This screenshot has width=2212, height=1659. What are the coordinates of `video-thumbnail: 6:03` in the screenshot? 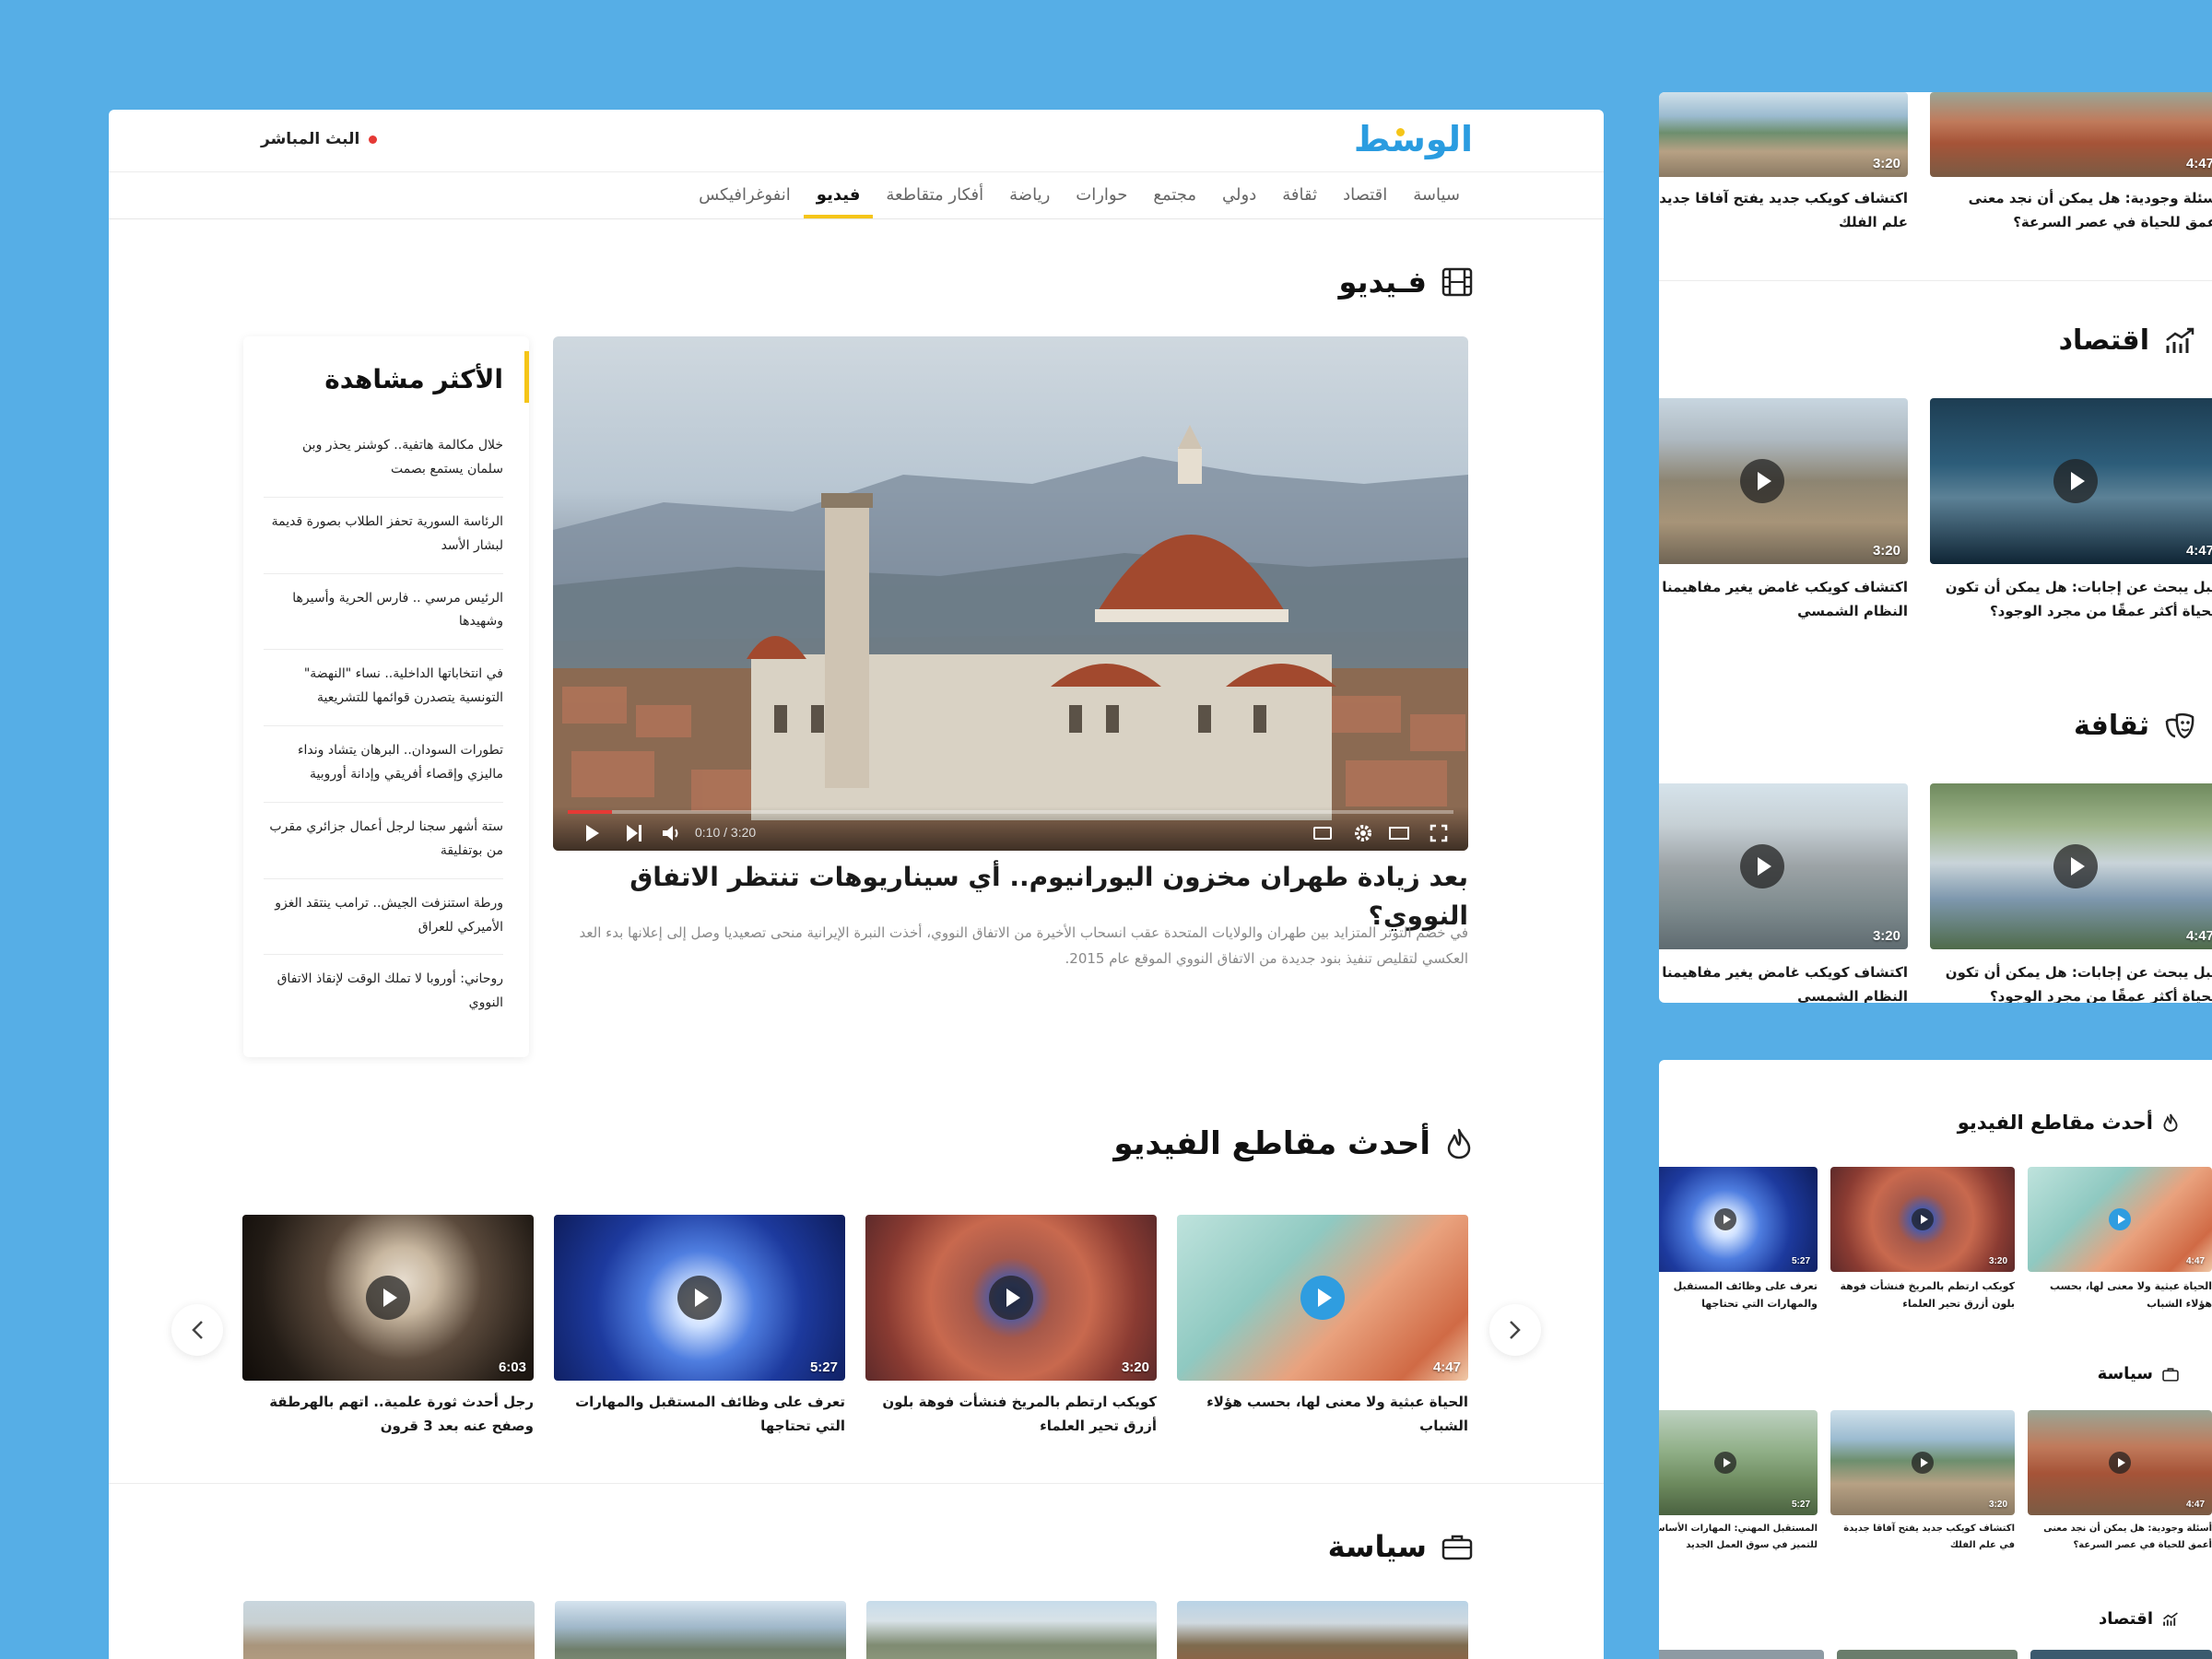 It's located at (388, 1298).